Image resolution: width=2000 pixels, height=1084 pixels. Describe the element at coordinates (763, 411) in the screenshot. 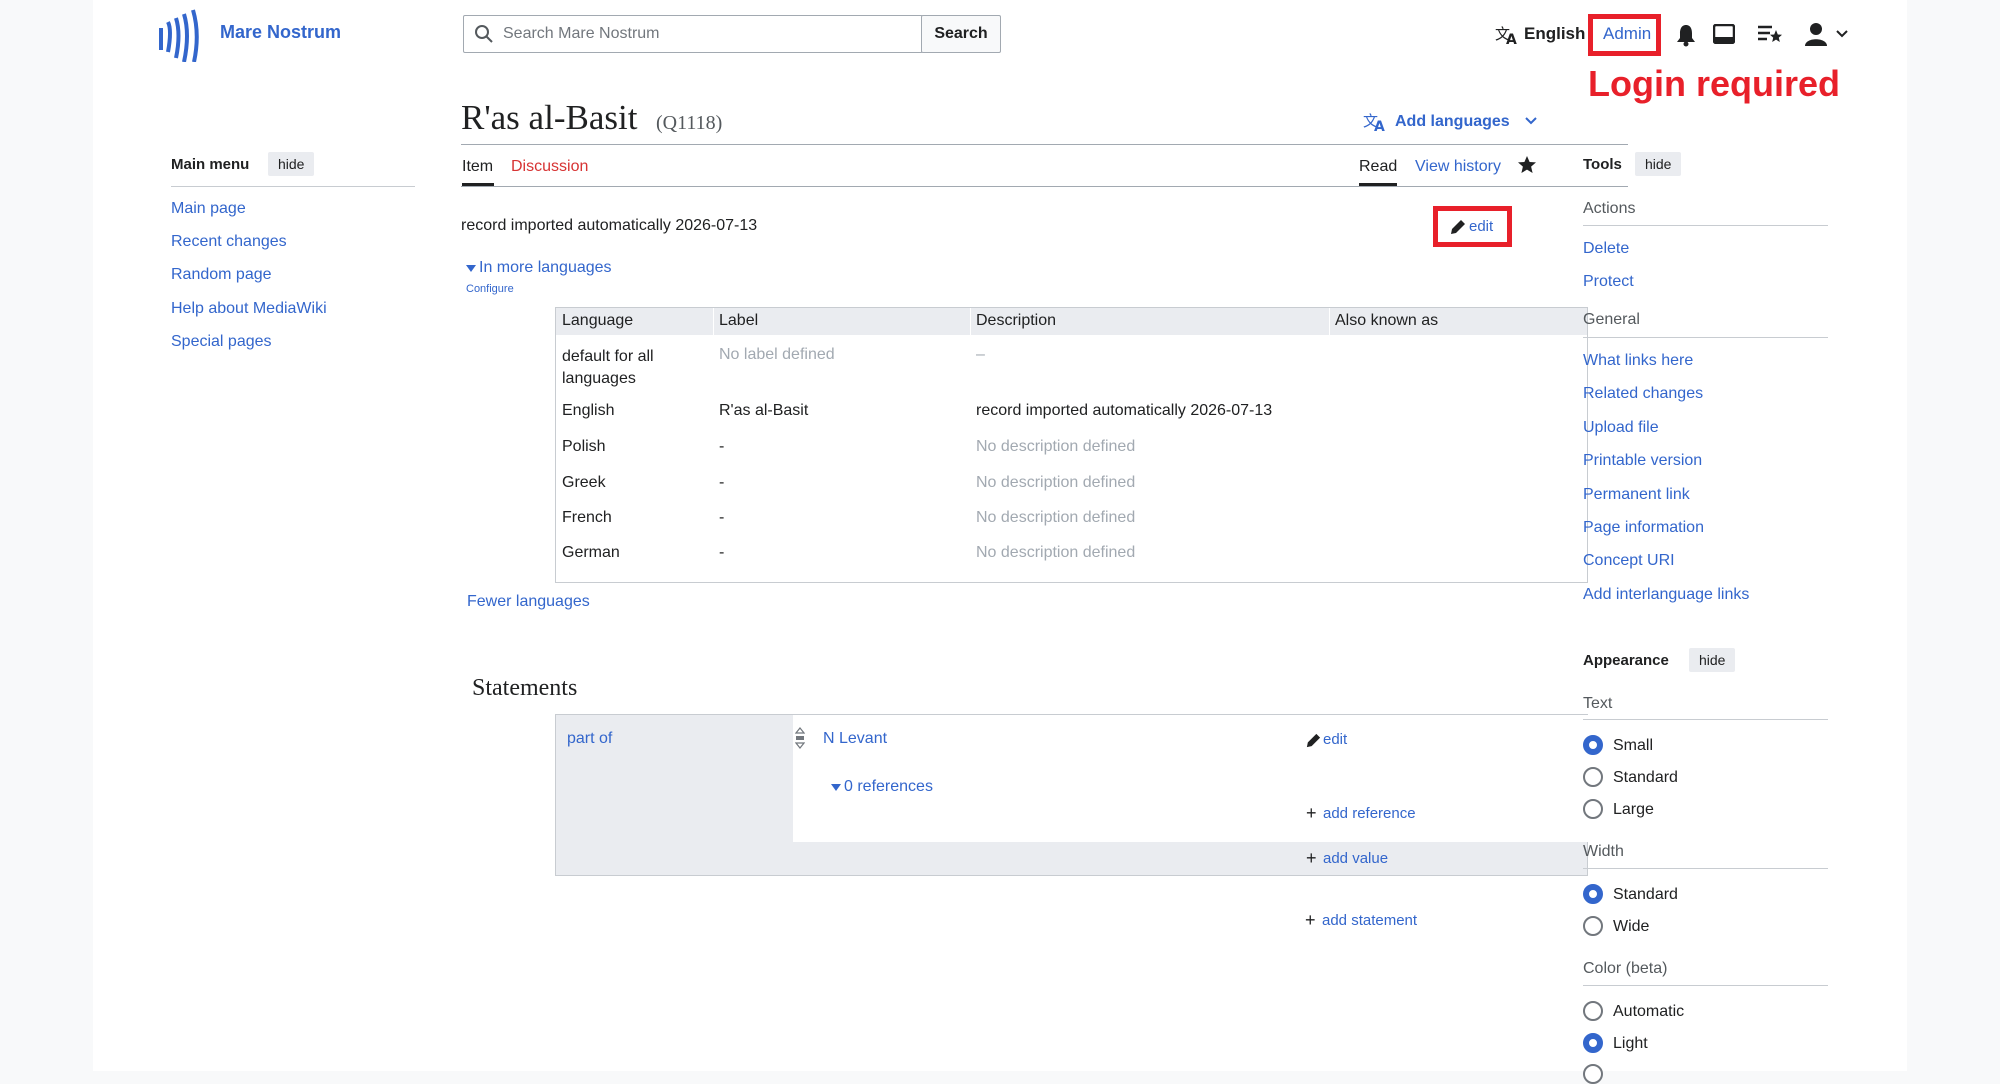

I see `row-english-label: R'as al-Basit` at that location.